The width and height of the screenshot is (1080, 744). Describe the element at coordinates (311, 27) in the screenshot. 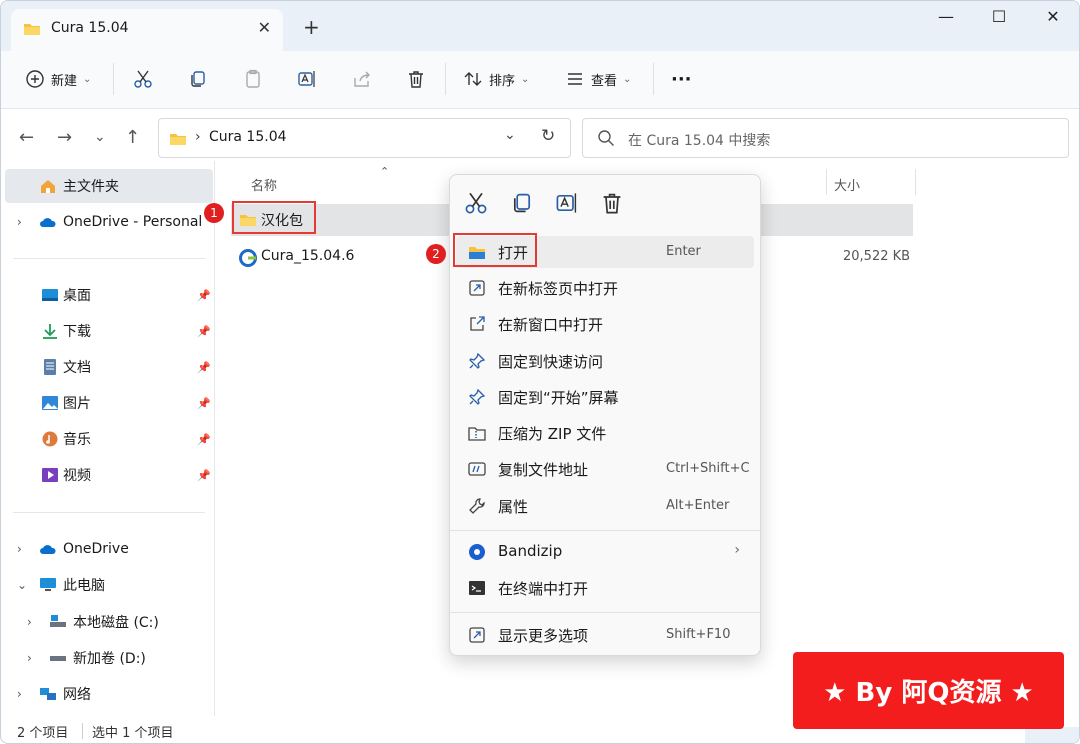

I see `new-tab-button: +` at that location.